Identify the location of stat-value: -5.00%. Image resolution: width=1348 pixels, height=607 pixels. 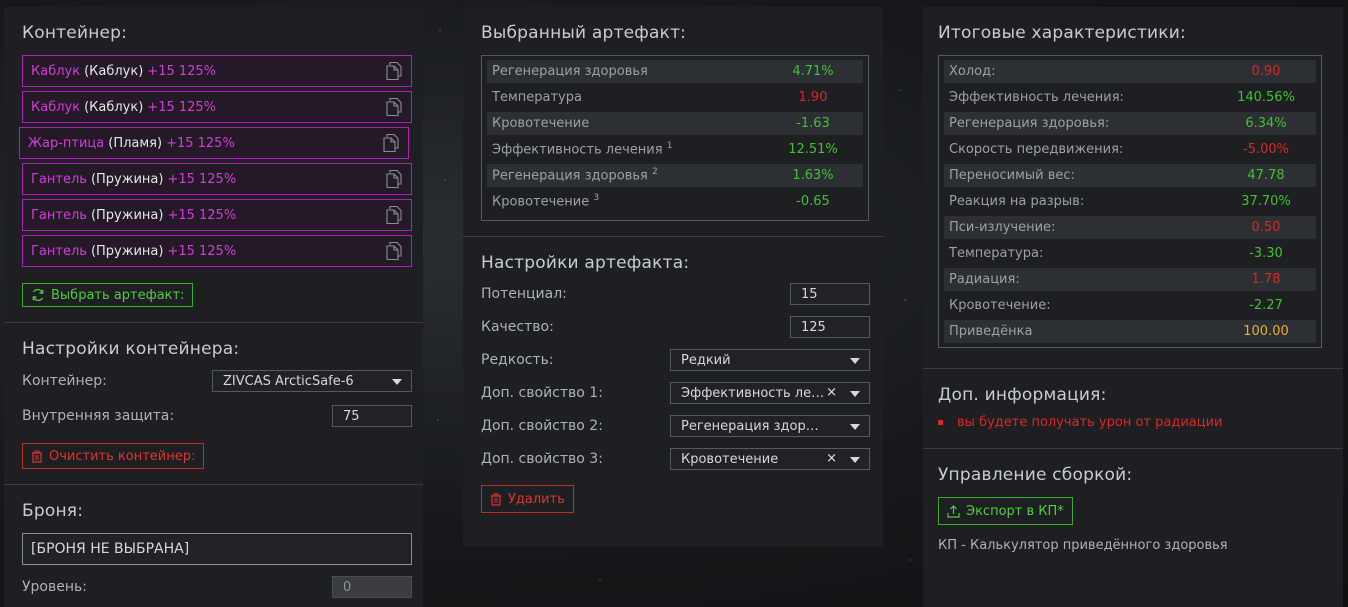
(1266, 149).